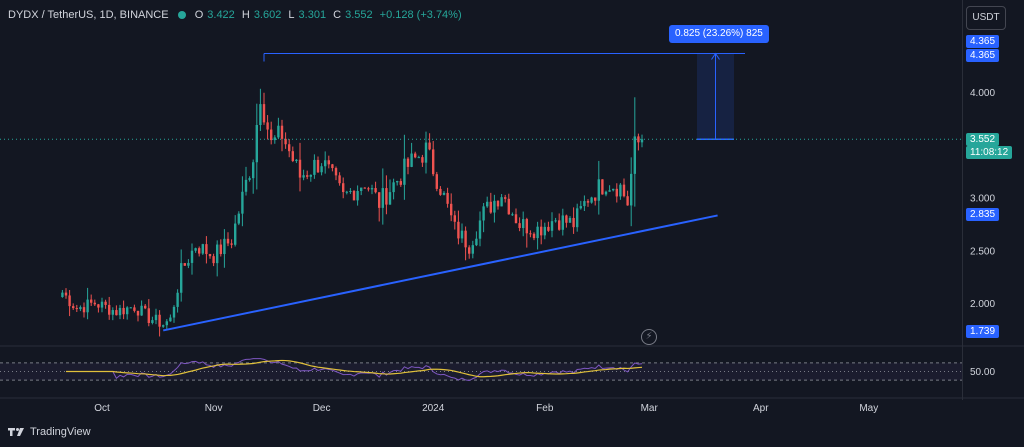 Image resolution: width=1024 pixels, height=447 pixels. I want to click on tradingview-logo-icon, so click(16, 432).